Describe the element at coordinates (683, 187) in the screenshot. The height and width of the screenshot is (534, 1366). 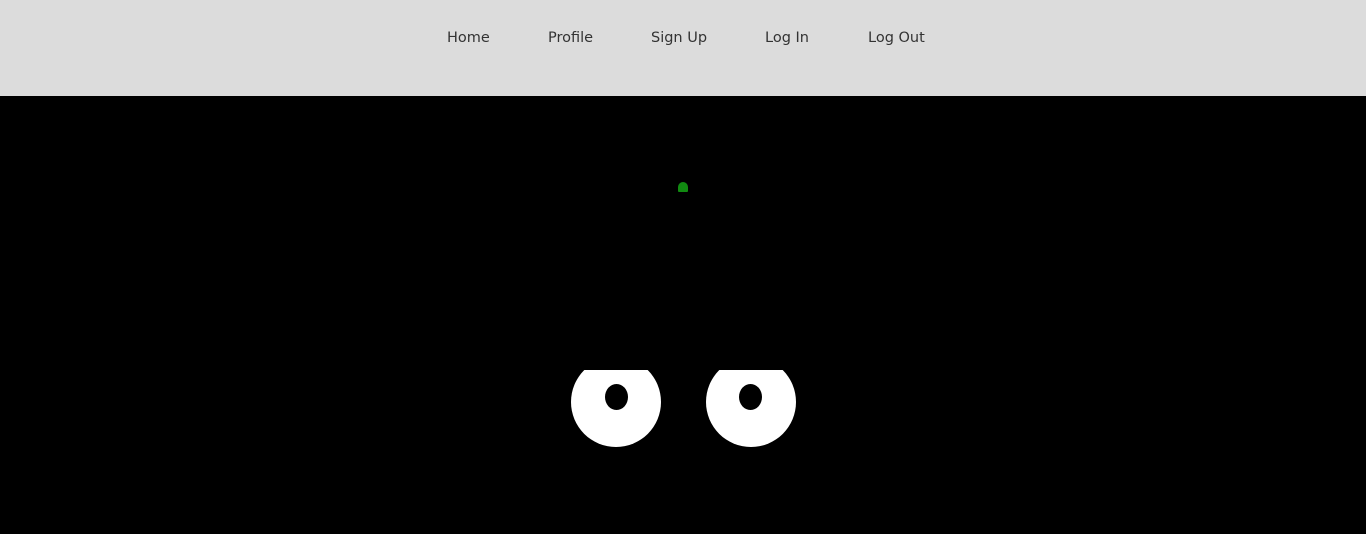
I see `green-dot-icon` at that location.